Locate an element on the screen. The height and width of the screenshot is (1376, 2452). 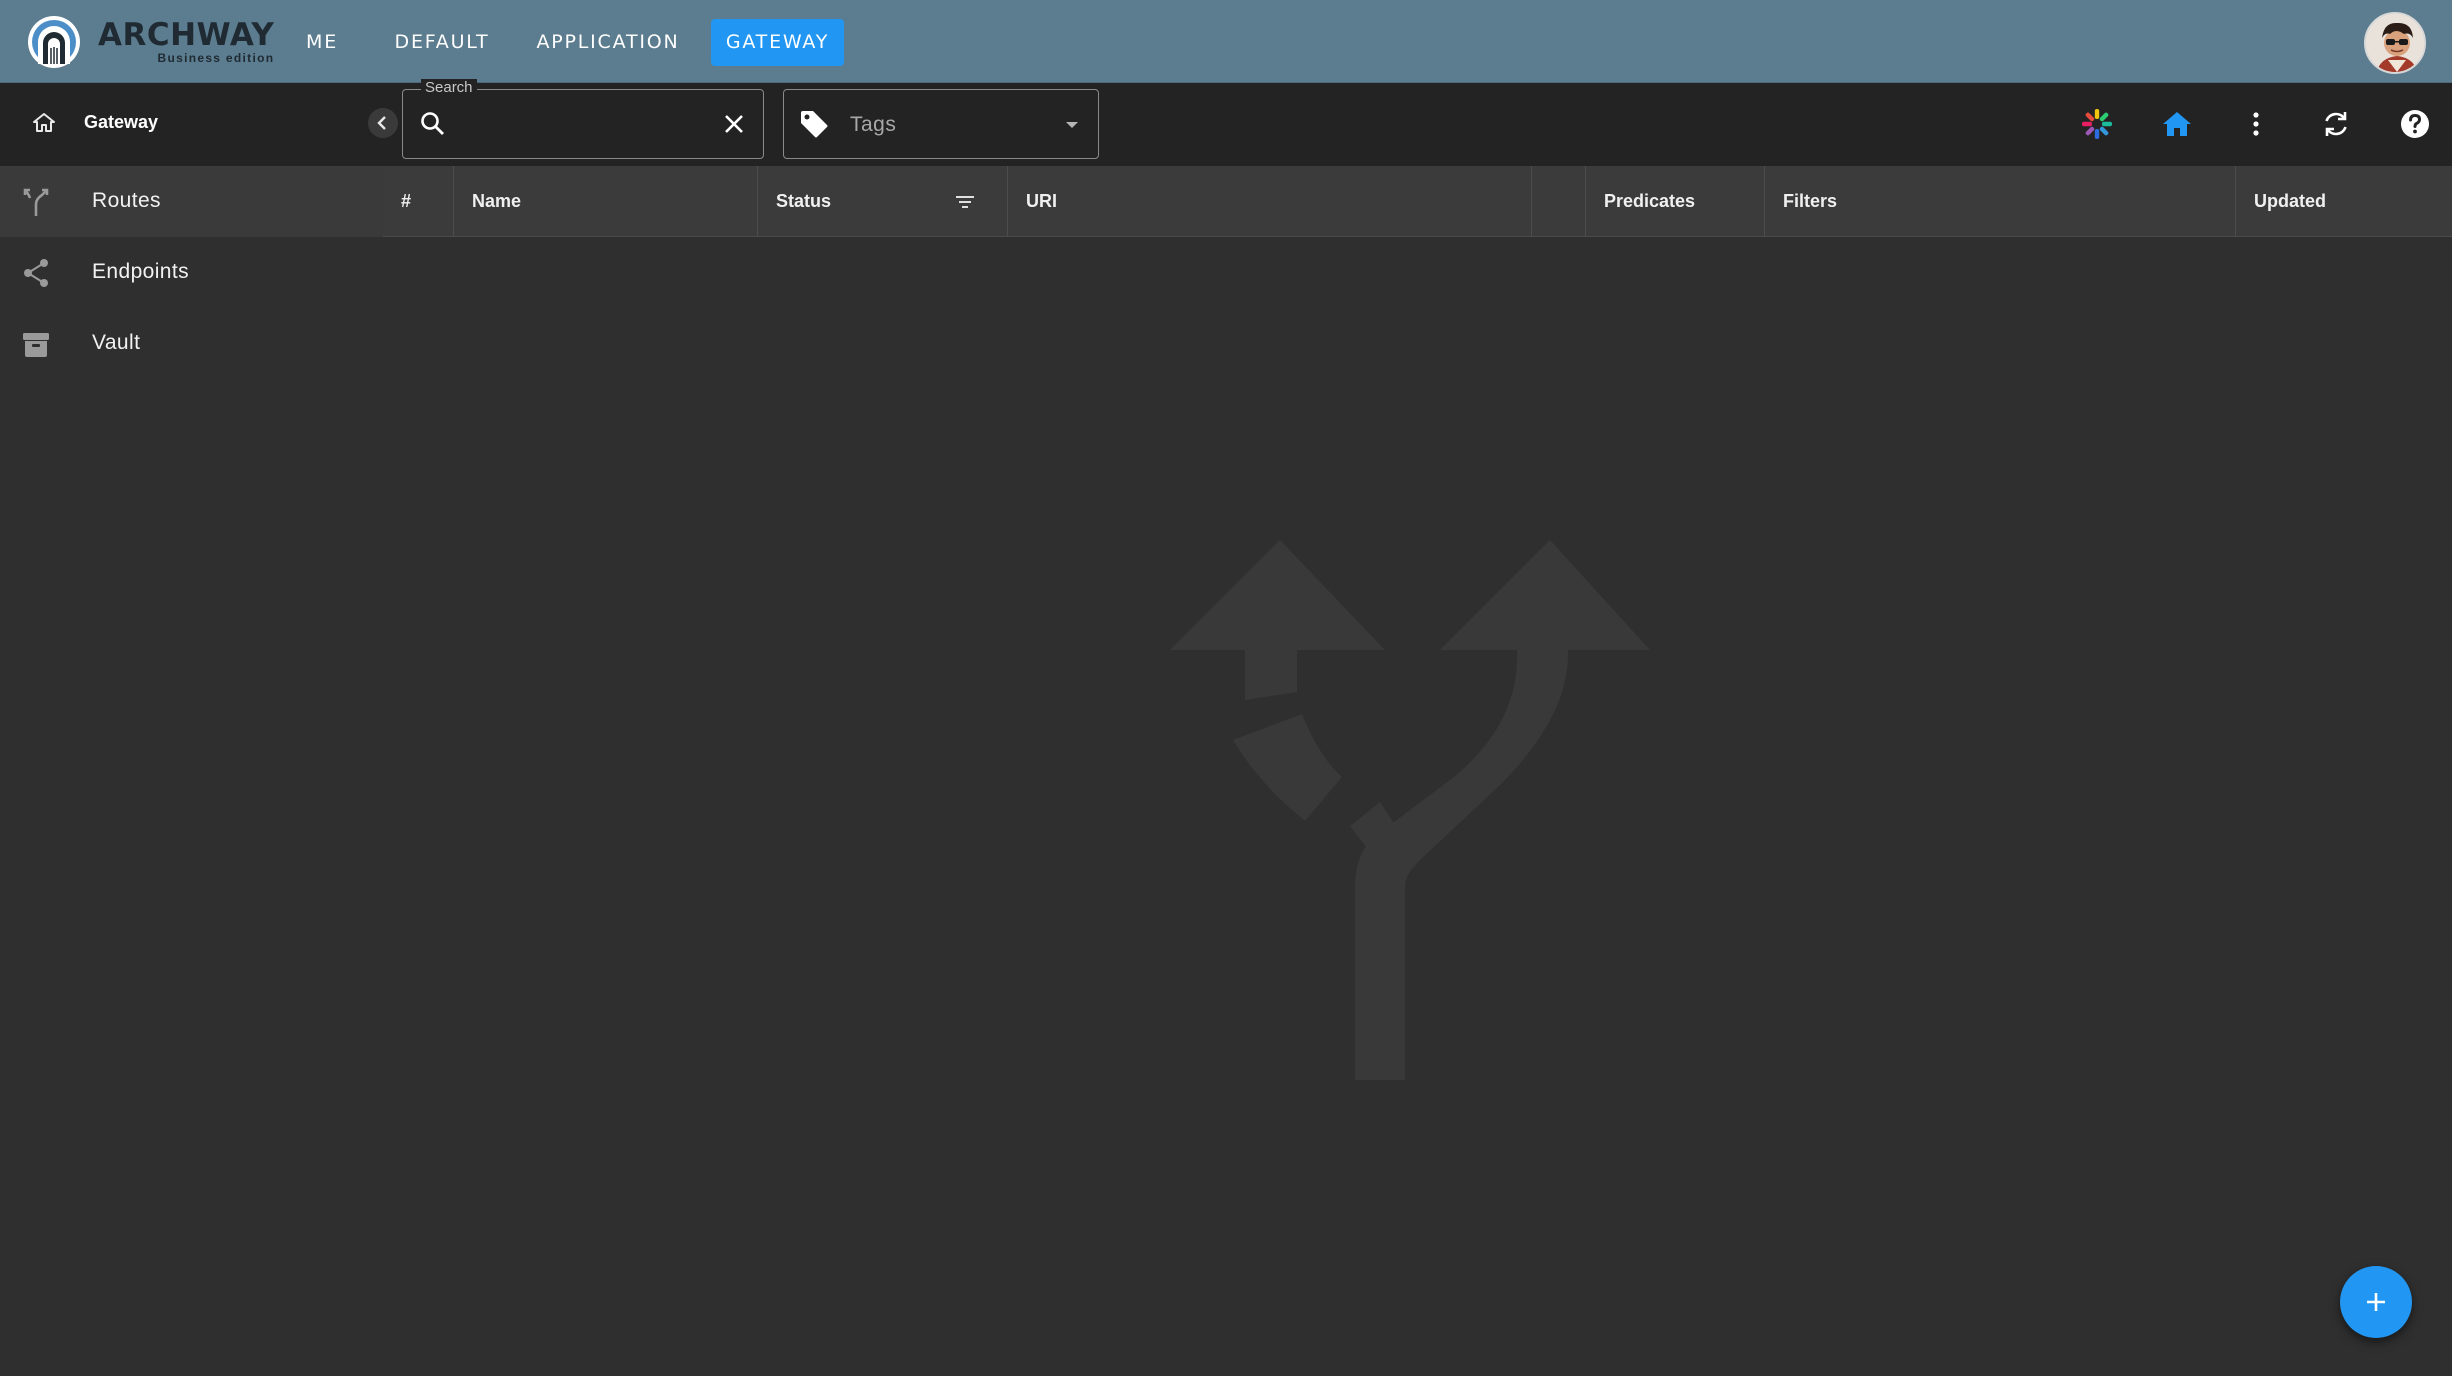
brand-name: ARCHWAY is located at coordinates (186, 35).